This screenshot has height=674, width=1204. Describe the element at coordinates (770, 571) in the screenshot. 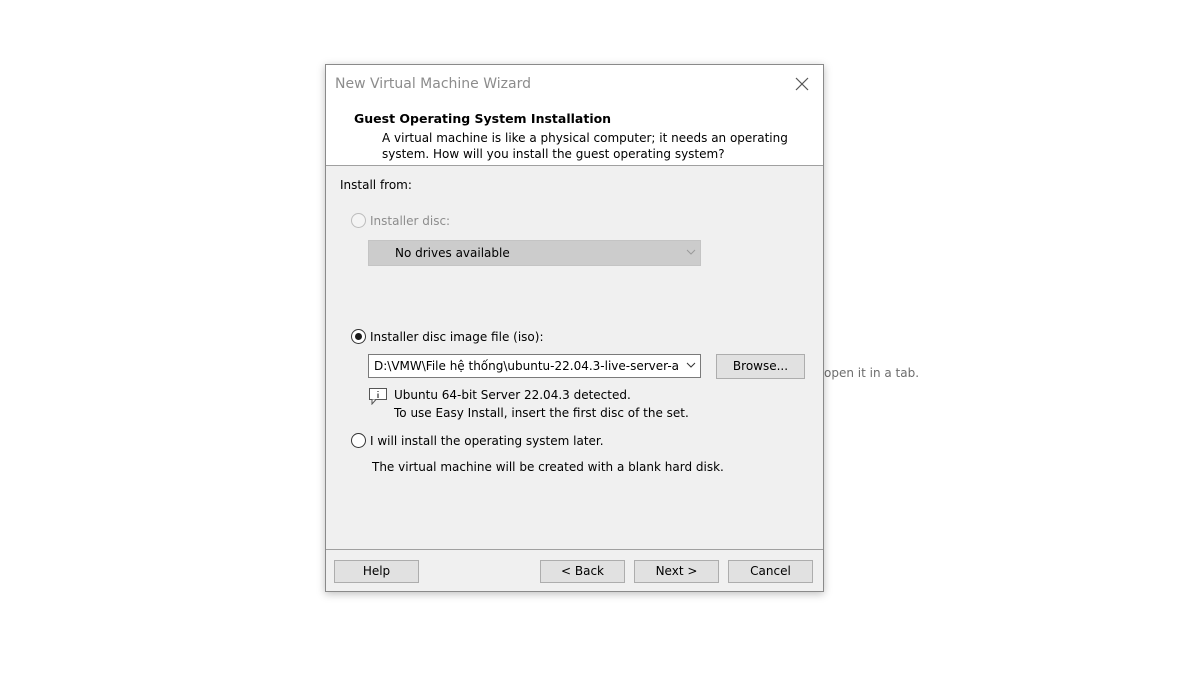

I see `cancel-button: Cancel` at that location.